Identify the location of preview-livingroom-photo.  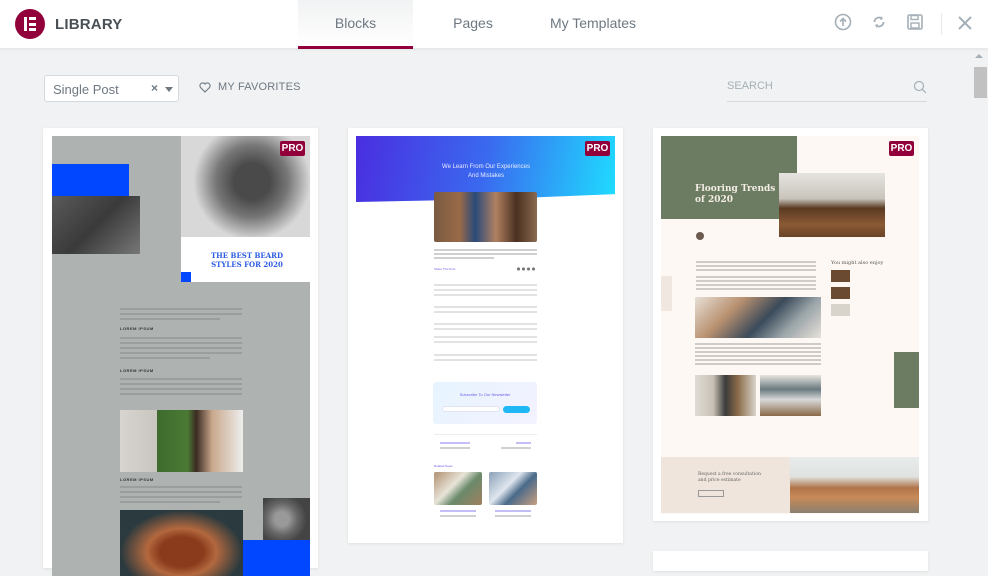
(758, 317).